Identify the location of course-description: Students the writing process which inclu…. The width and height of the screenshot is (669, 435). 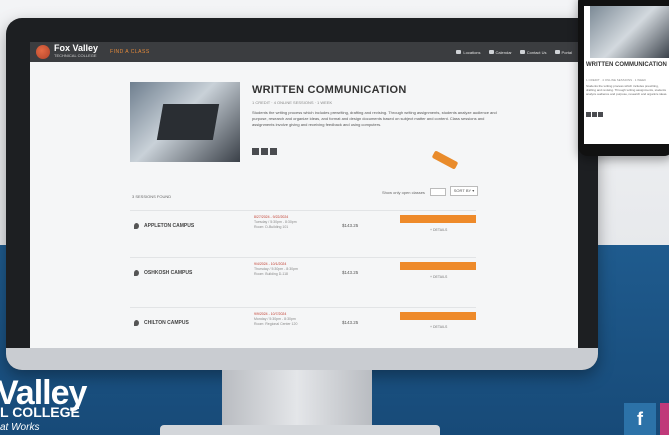
(374, 118).